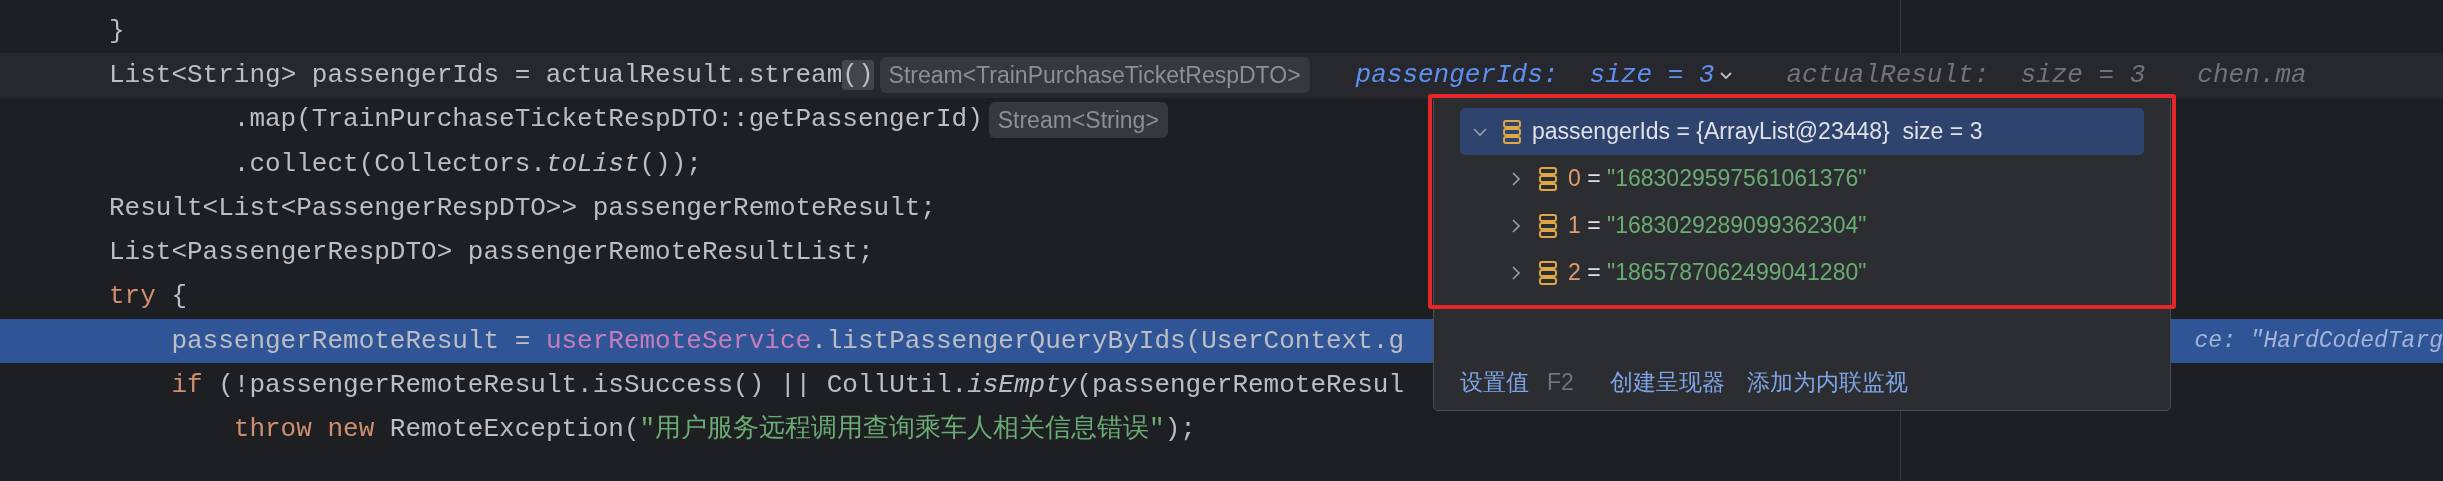  I want to click on code-line: .map(TrainPurchaseTicketRespDTO::getPassengerId), so click(608, 120).